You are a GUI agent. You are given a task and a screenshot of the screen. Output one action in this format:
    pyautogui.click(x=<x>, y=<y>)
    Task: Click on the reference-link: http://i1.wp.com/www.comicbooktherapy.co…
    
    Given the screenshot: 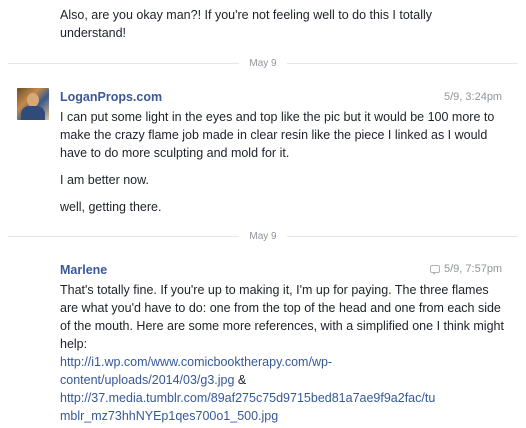 What is the action you would take?
    pyautogui.click(x=196, y=371)
    